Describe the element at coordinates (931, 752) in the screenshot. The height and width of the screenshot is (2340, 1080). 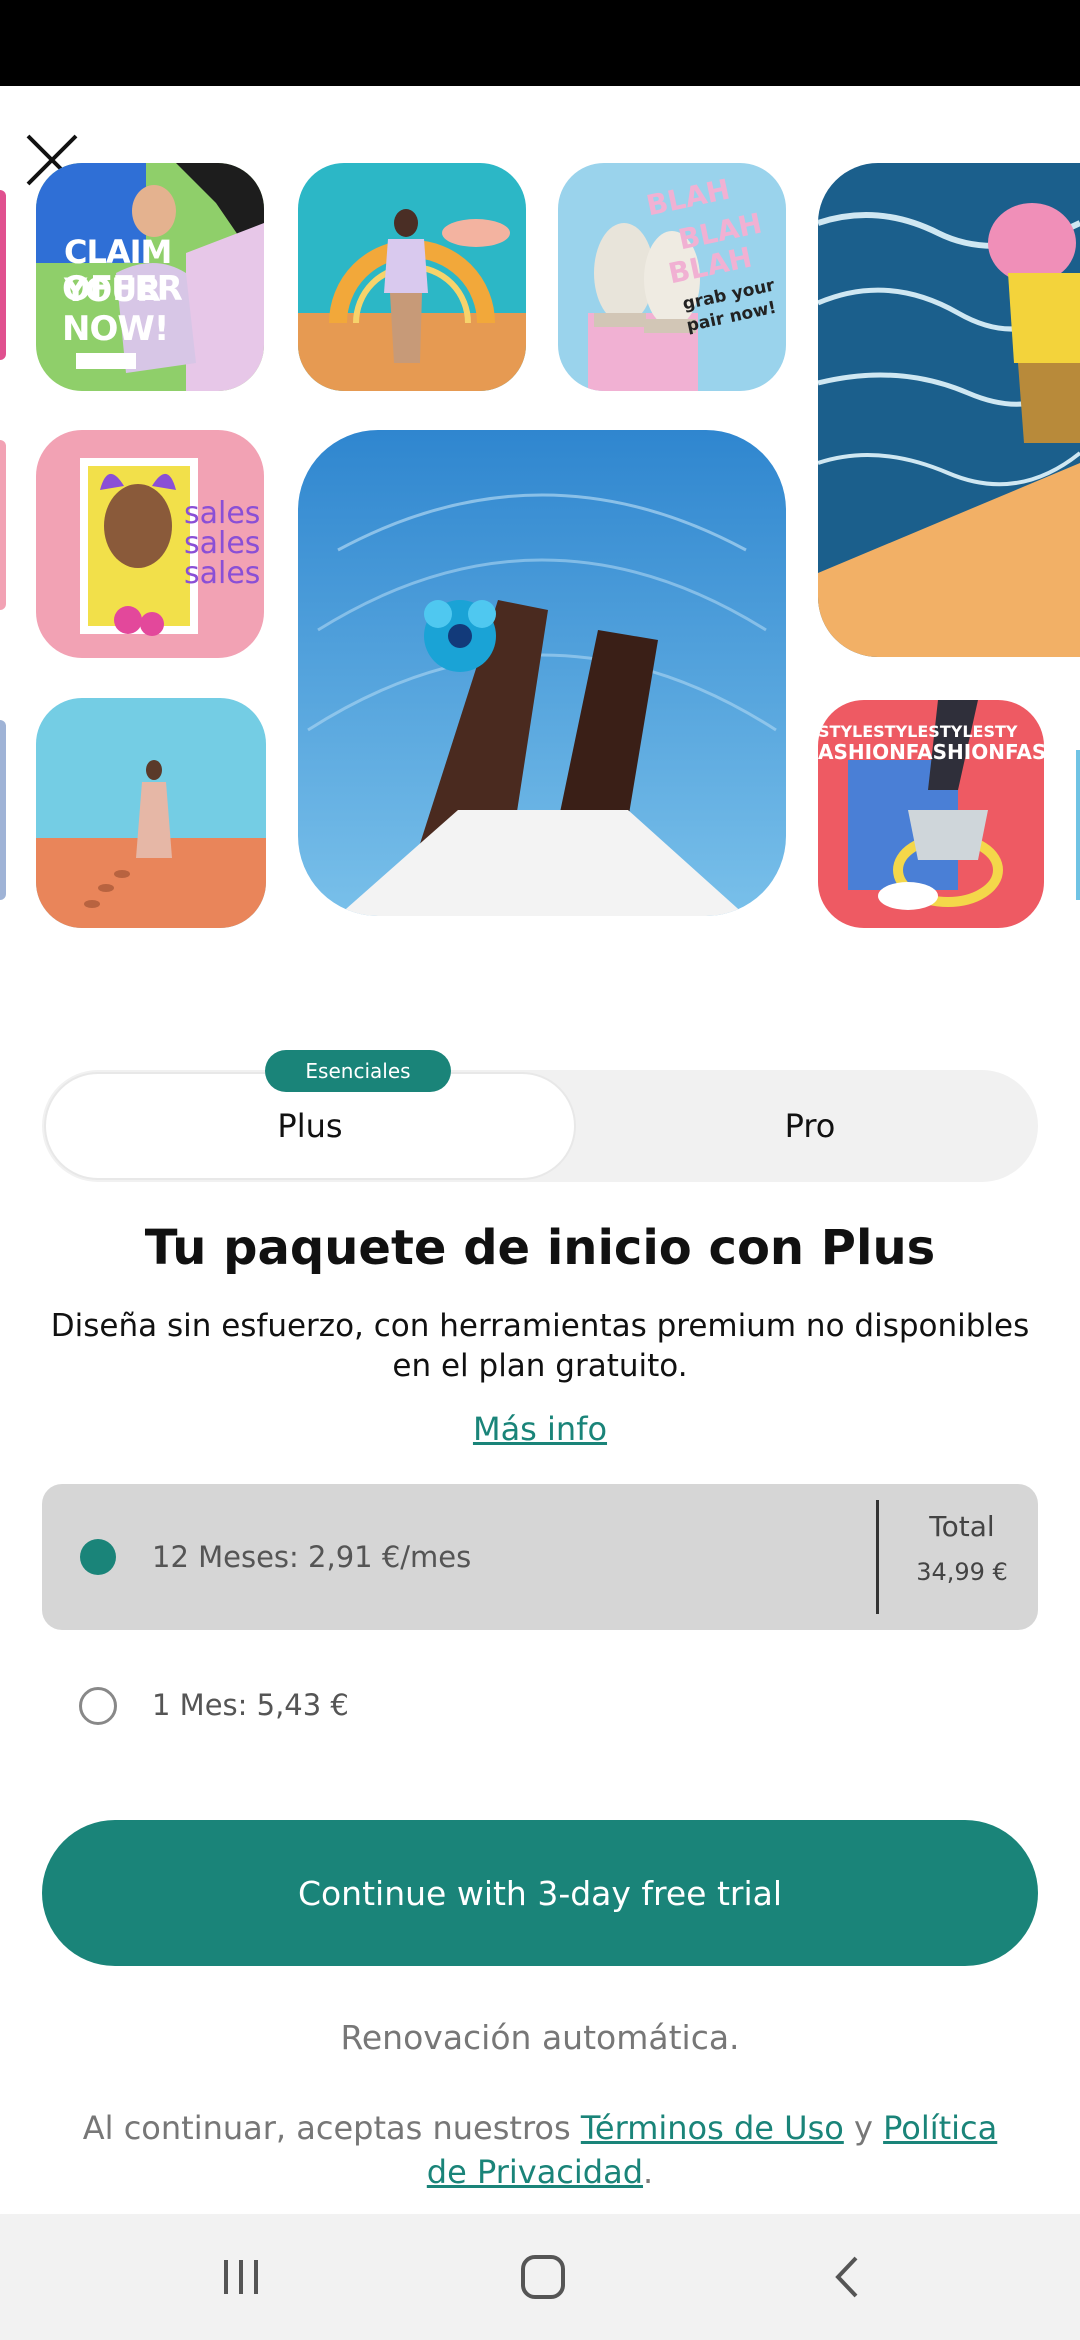
I see `tile-text: ASHIONFASHIONFASHI` at that location.